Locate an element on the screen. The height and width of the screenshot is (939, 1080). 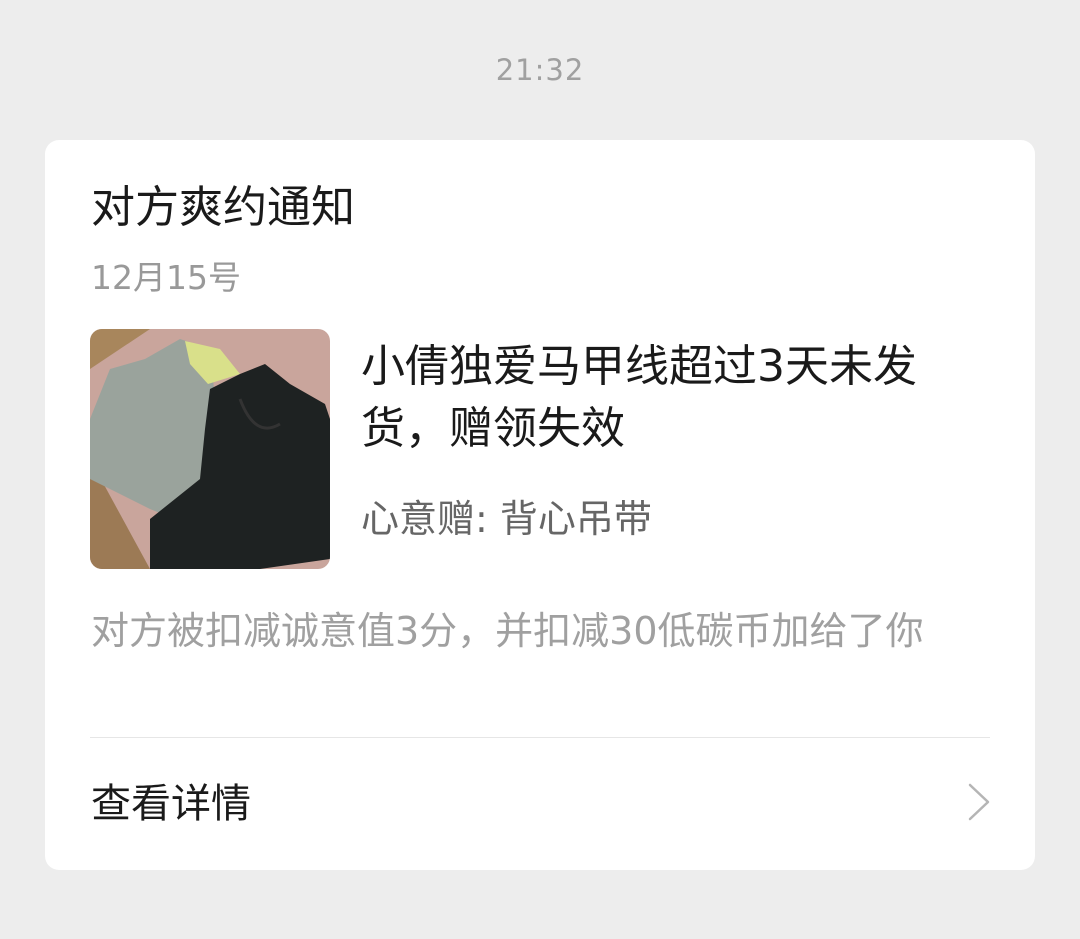
view-details-label: 查看详情 is located at coordinates (171, 804).